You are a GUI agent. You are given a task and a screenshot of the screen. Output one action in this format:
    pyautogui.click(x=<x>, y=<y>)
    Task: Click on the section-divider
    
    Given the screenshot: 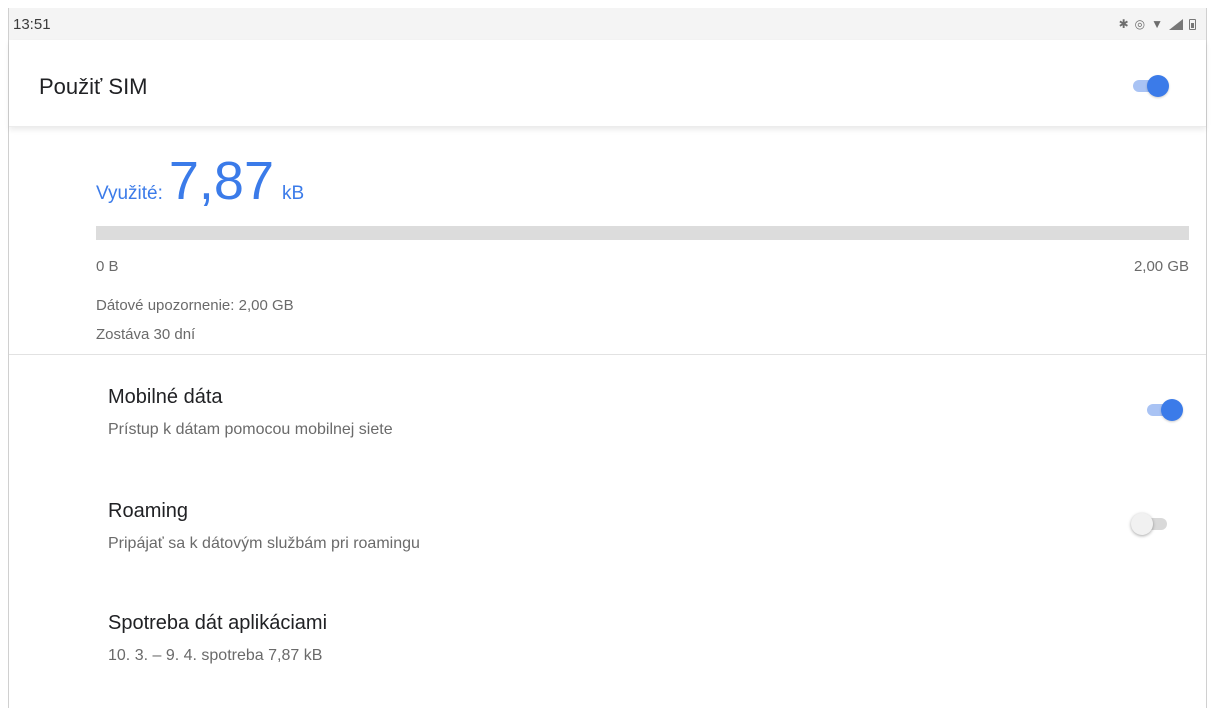 What is the action you would take?
    pyautogui.click(x=607, y=354)
    